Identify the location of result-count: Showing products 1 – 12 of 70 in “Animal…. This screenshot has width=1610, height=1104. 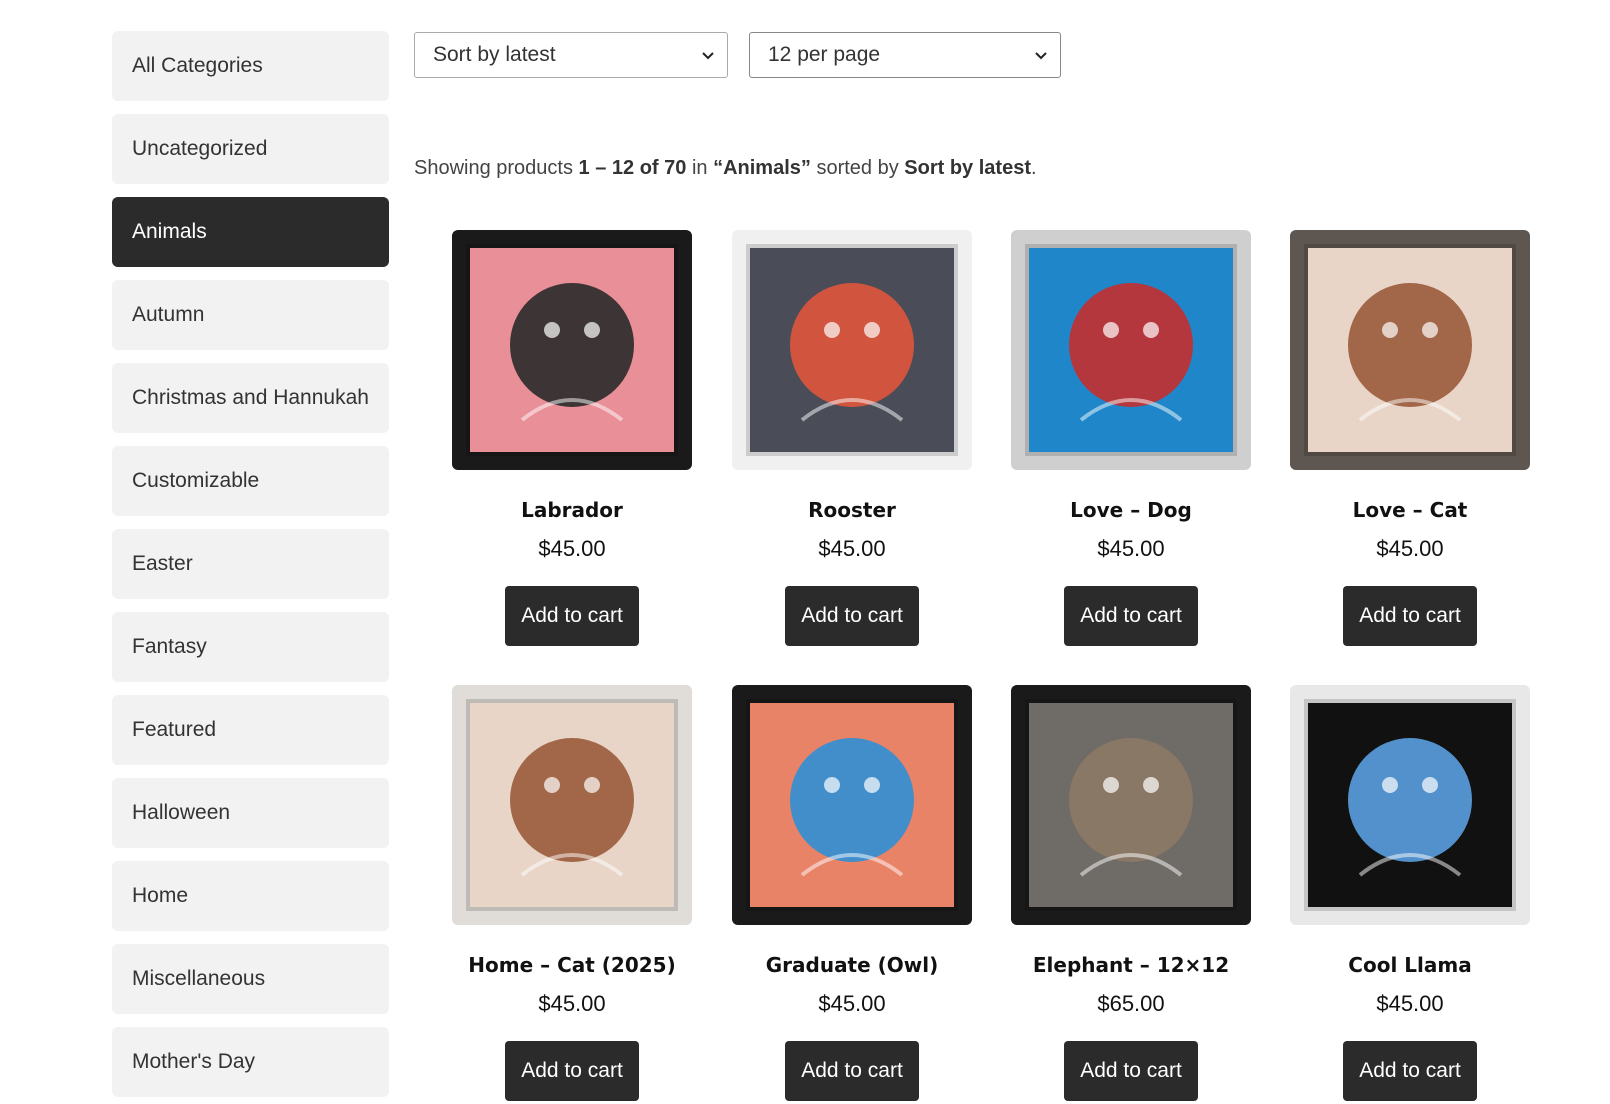
(725, 168).